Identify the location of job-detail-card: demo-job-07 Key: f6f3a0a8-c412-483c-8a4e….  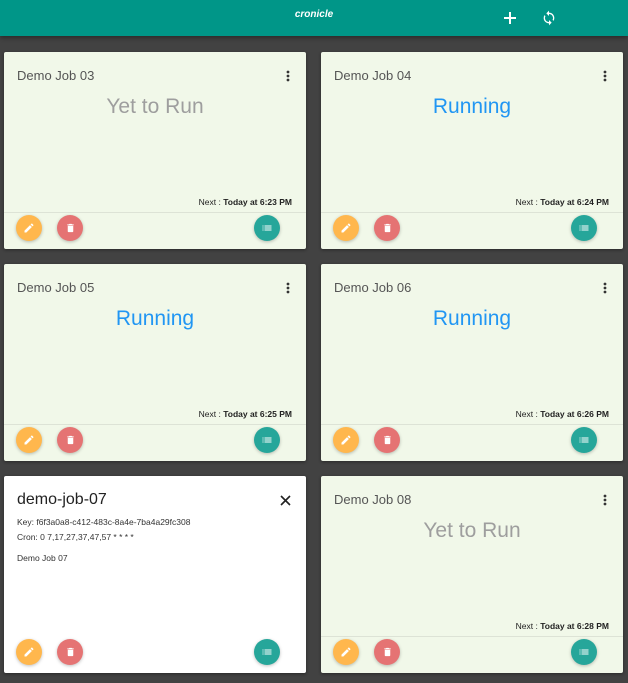
(155, 574).